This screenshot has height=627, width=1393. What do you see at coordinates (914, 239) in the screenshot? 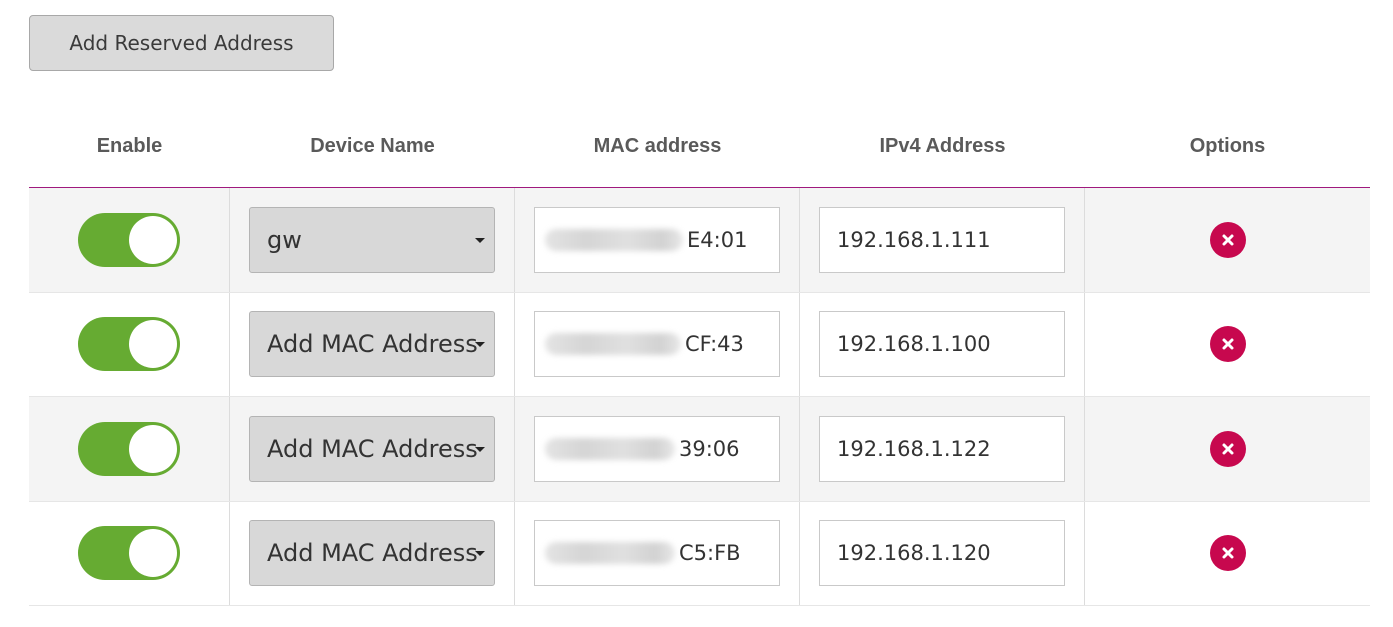
I see `ipv4-address-value: 192.168.1.111` at bounding box center [914, 239].